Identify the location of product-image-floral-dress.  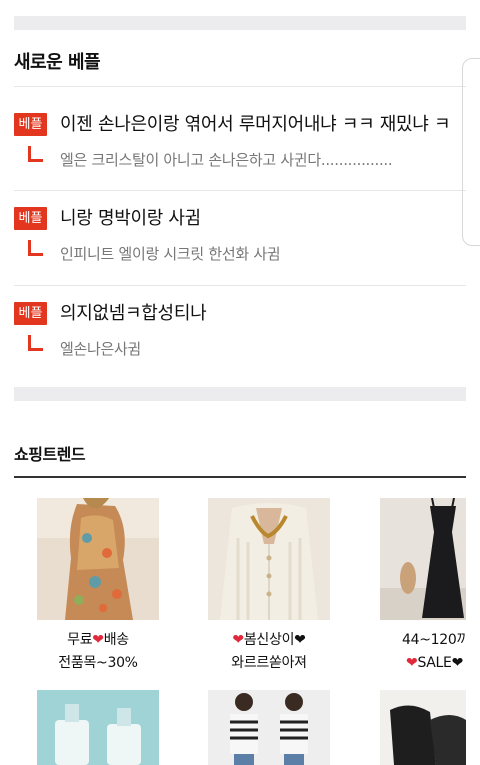
(98, 559).